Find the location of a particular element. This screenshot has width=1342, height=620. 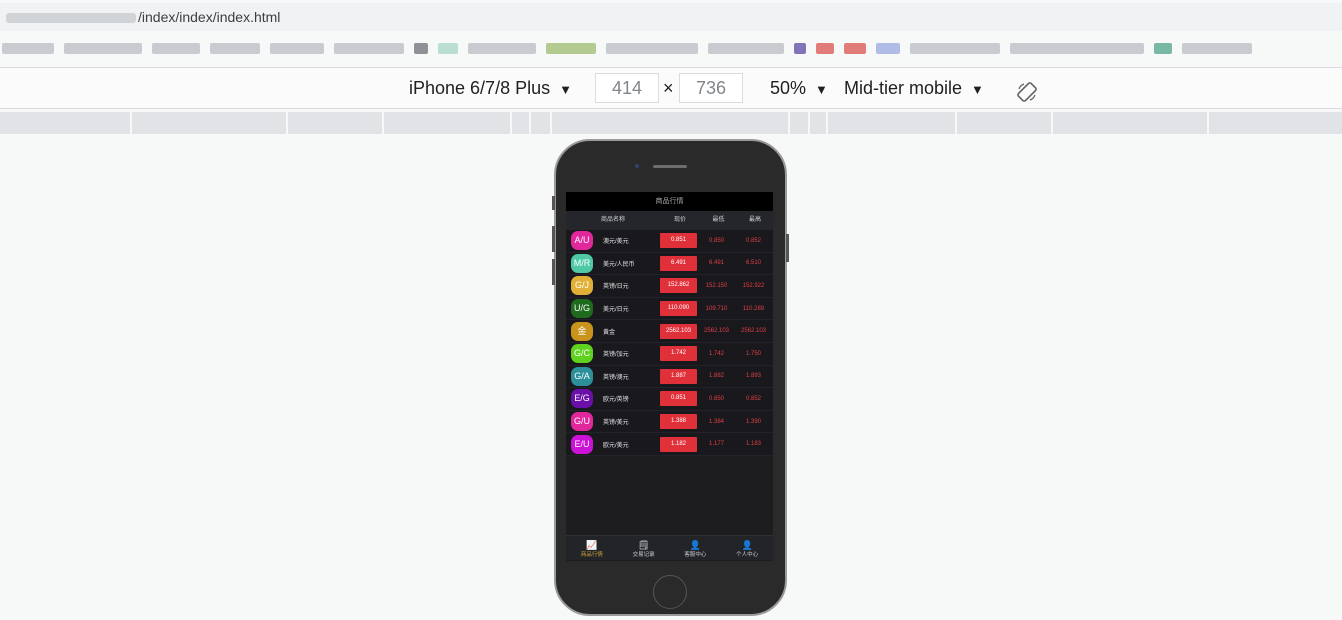

symbol-badge: G/C is located at coordinates (582, 354).